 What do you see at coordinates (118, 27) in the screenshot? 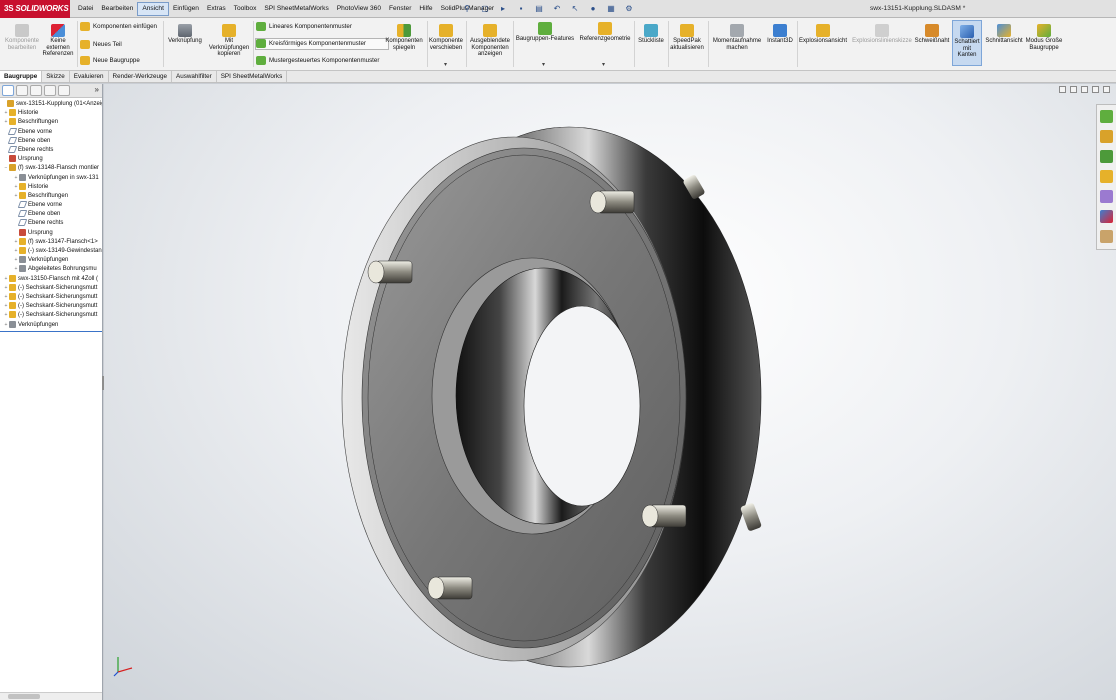
I see `komponenten-einfuegen-button: Komponenten einfügen` at bounding box center [118, 27].